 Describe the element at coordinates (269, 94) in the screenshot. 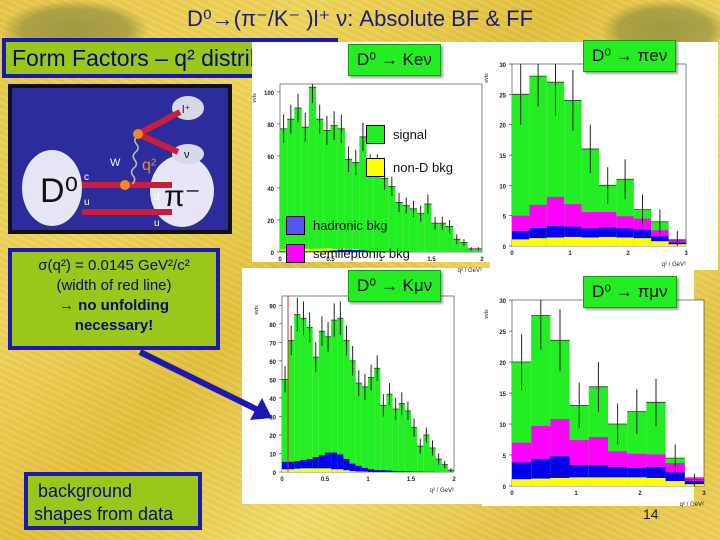

I see `y-tick-label: 100` at that location.